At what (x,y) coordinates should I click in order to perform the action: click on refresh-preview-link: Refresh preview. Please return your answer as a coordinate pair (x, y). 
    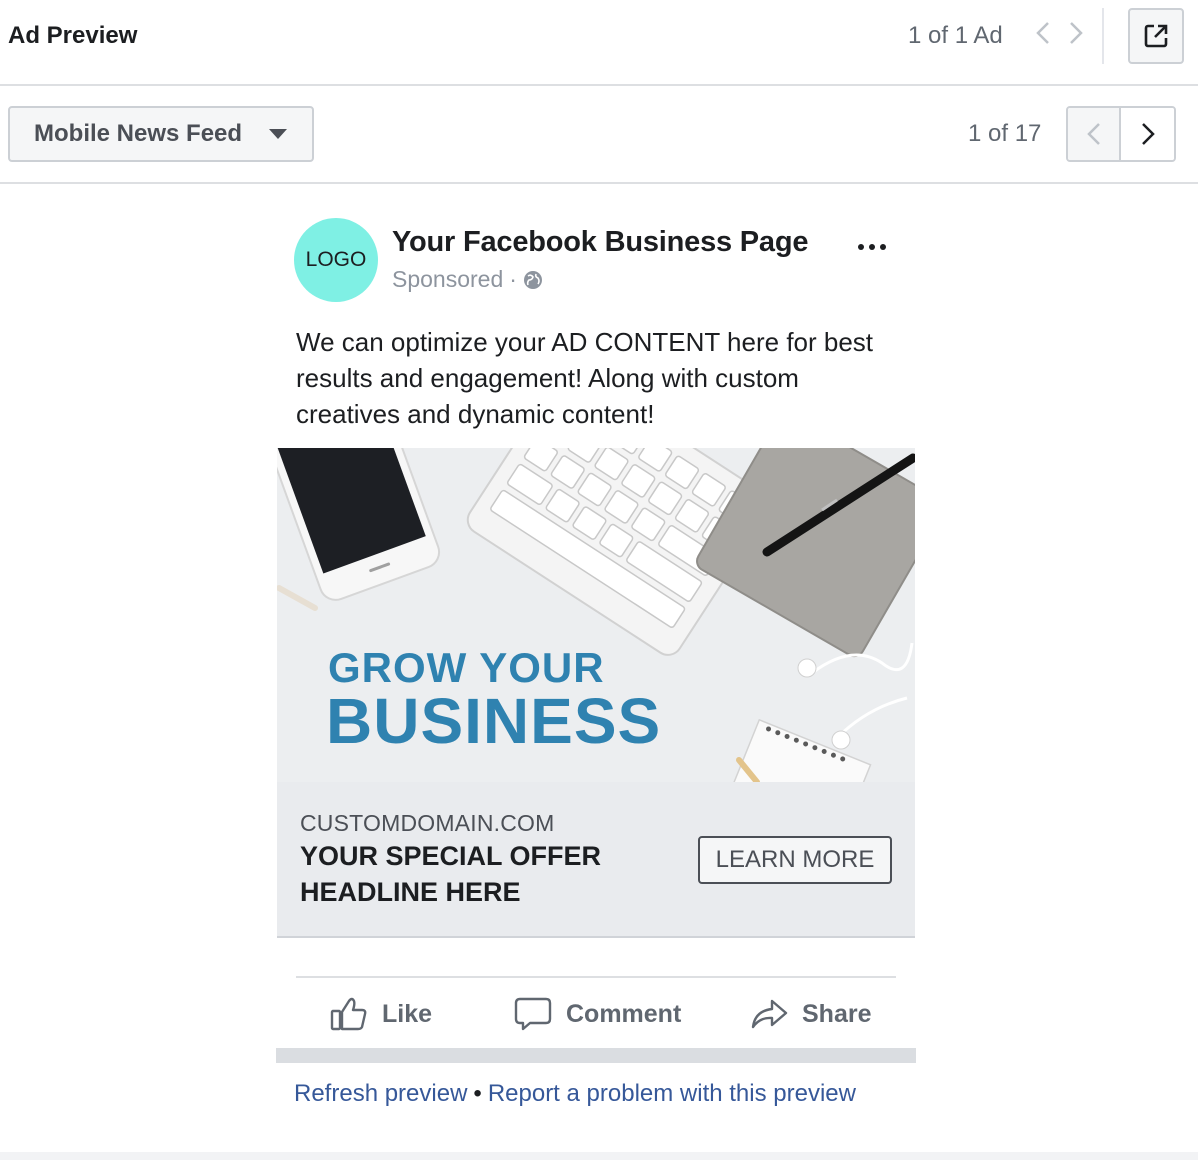
    Looking at the image, I should click on (380, 1093).